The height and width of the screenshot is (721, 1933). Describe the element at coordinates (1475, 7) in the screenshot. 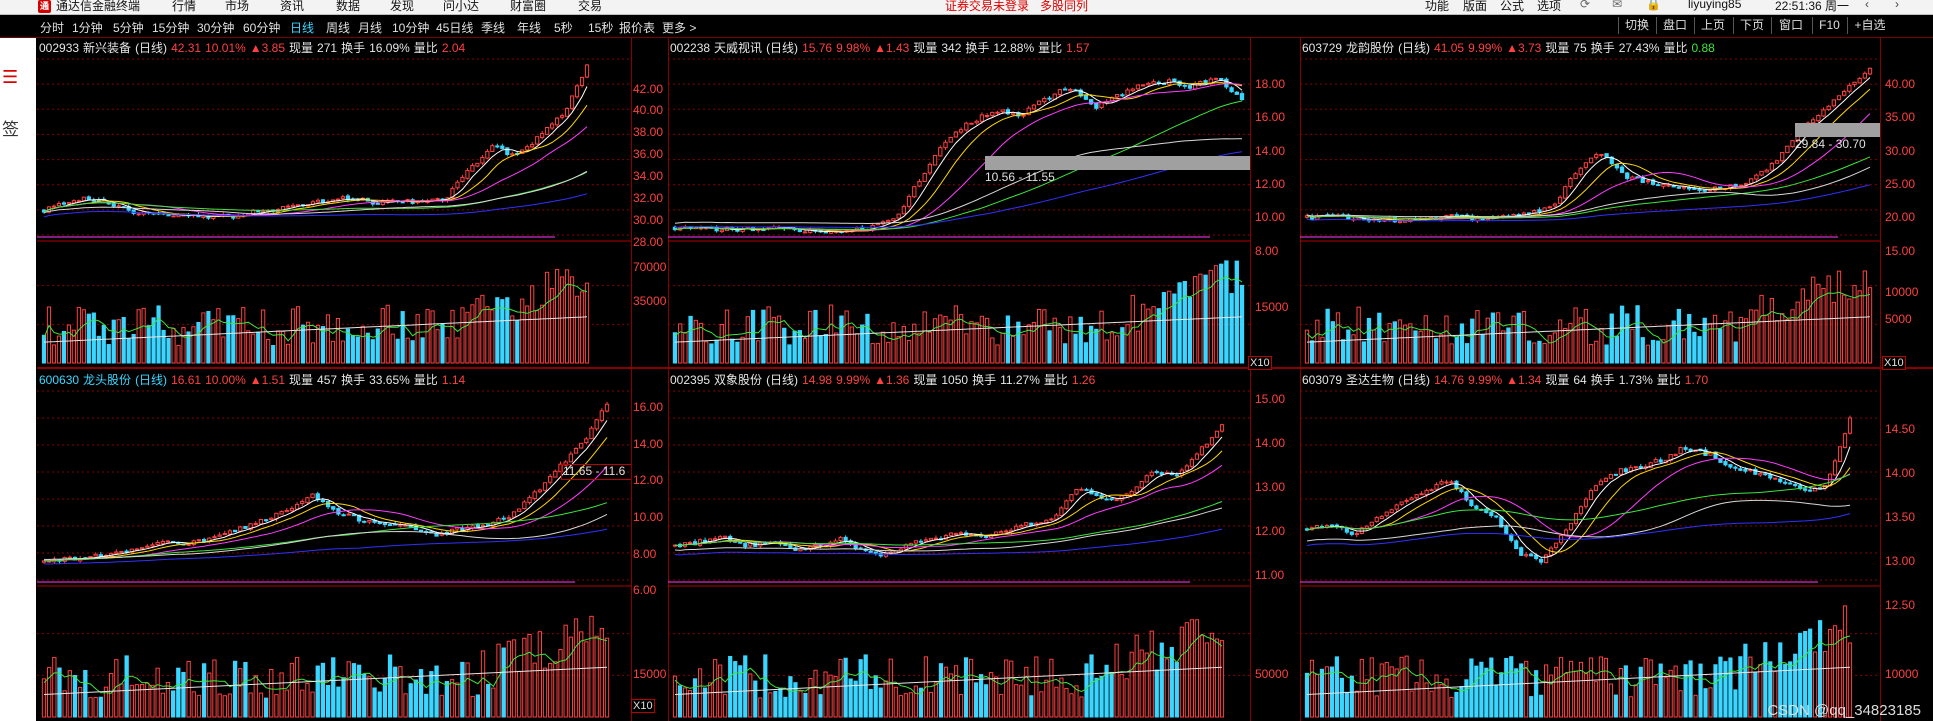

I see `menu-item-banmian: 版面` at that location.